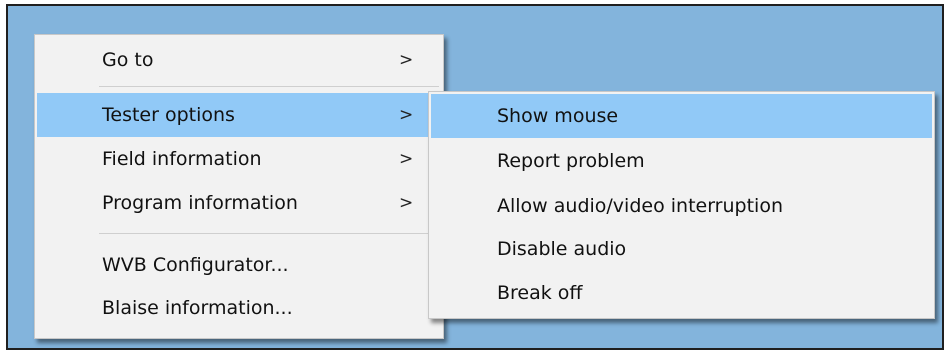 The image size is (952, 358). What do you see at coordinates (562, 249) in the screenshot?
I see `menu-item-label: Disable audio` at bounding box center [562, 249].